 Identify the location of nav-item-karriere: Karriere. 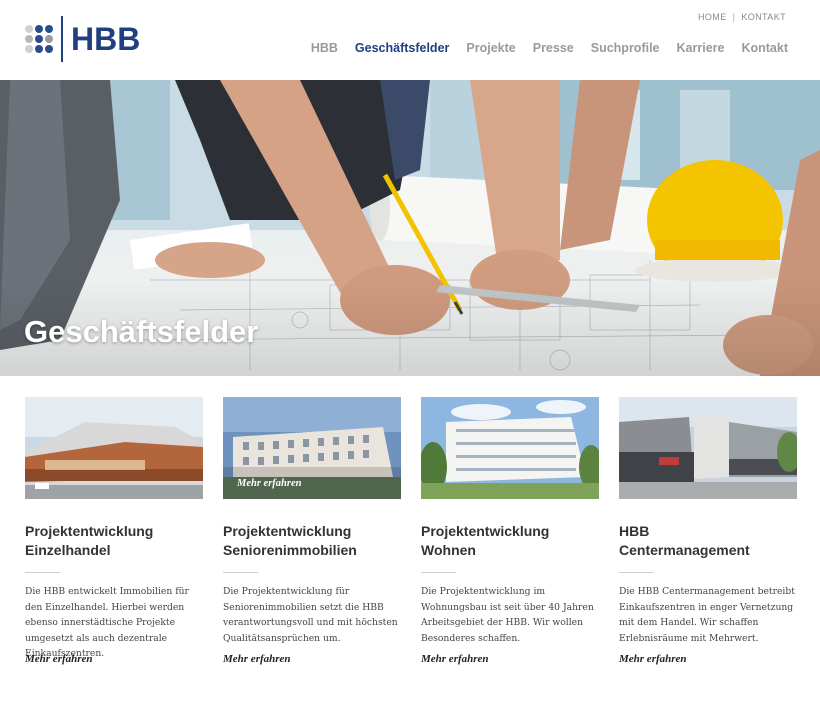
(701, 48).